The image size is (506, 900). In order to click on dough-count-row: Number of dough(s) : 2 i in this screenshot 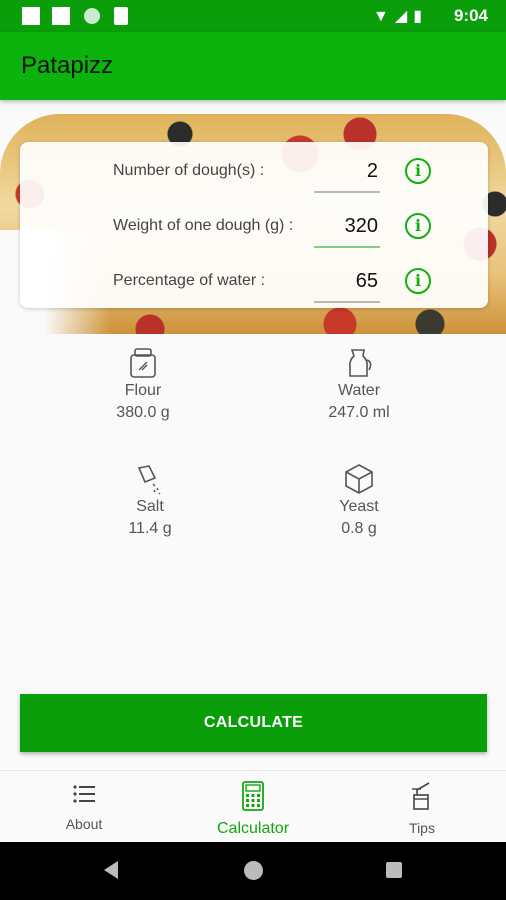, I will do `click(254, 172)`.